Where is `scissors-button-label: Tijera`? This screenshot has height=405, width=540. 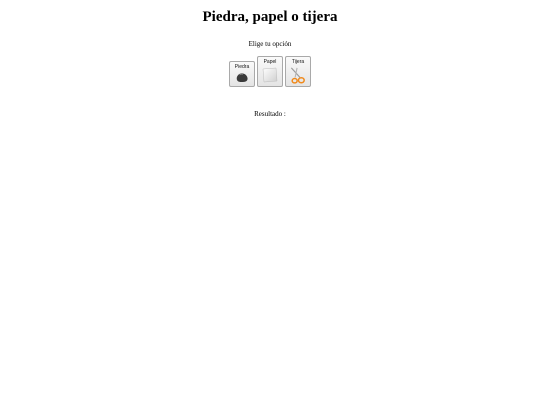 scissors-button-label: Tijera is located at coordinates (298, 62).